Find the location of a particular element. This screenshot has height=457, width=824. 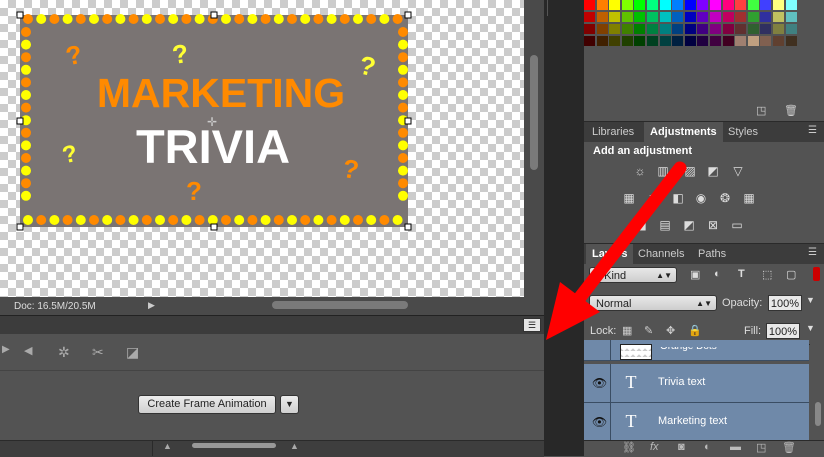

layer-row: 👁 T Trivia text is located at coordinates (696, 383).